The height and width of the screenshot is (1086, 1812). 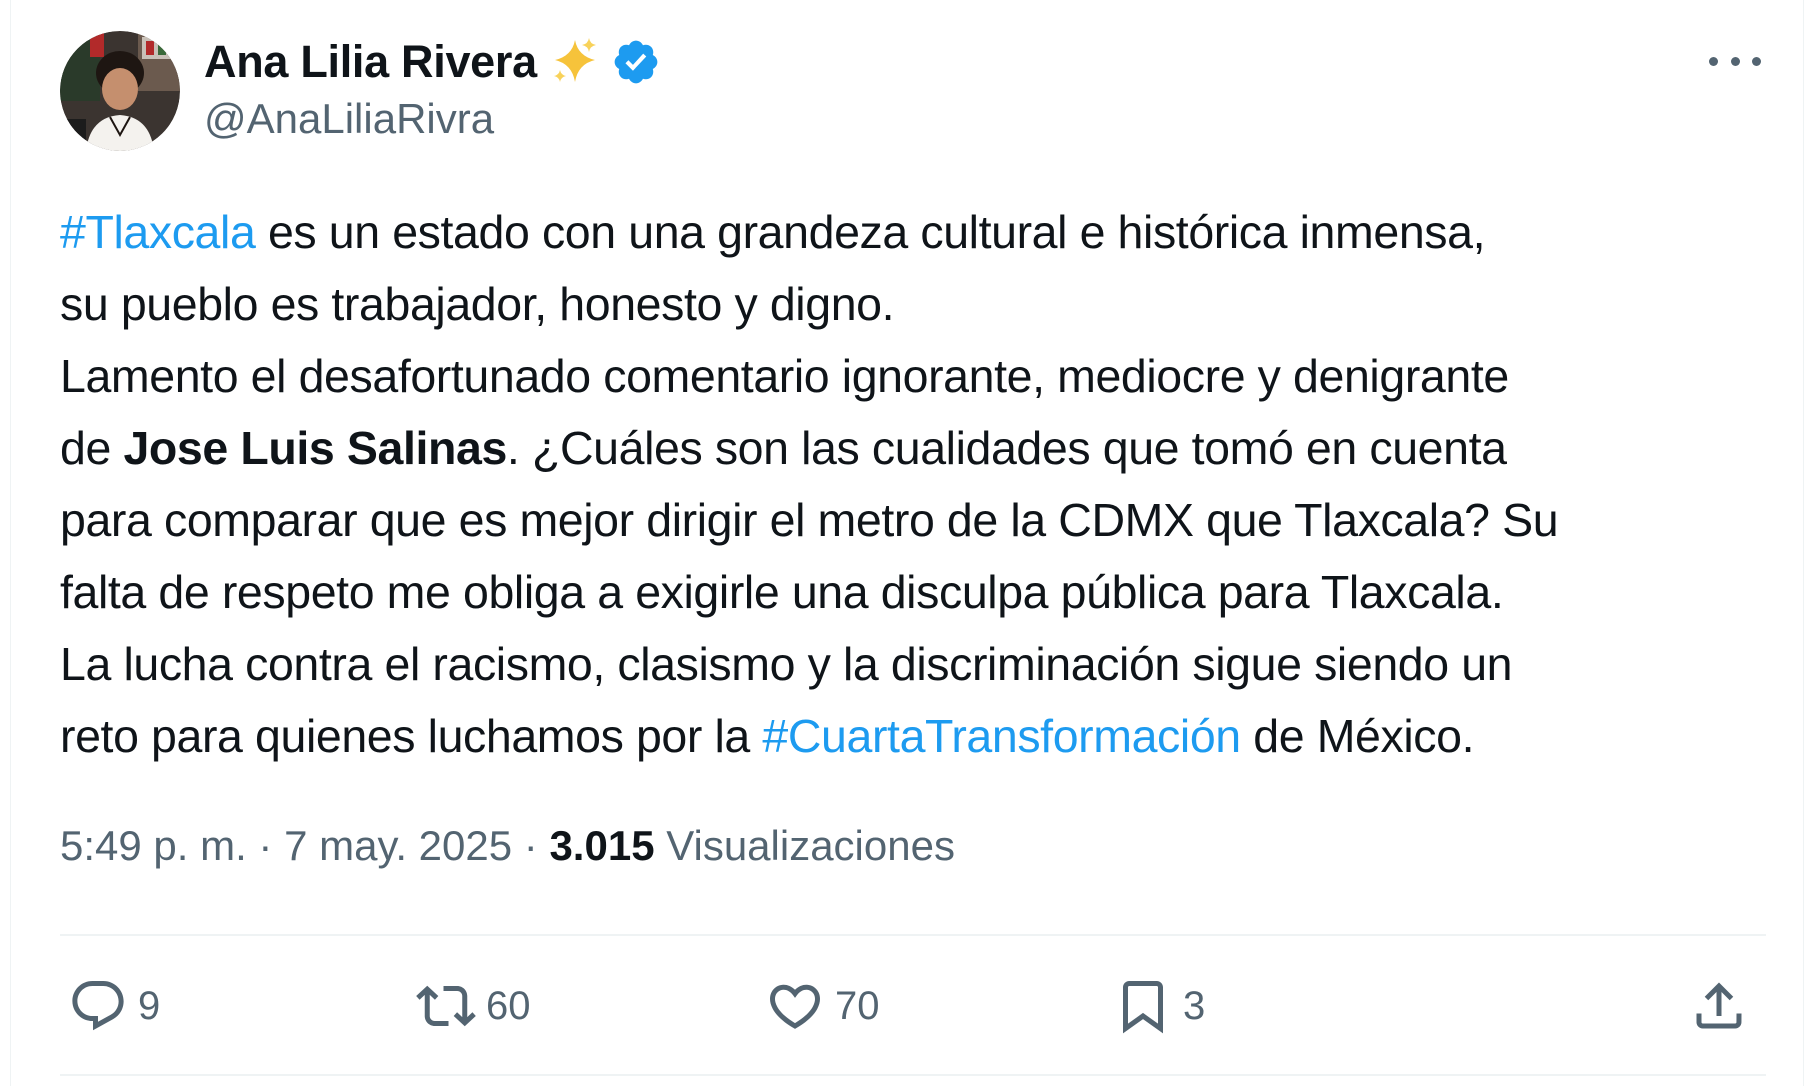 I want to click on tweet-time: 5:49 p. m., so click(x=153, y=845).